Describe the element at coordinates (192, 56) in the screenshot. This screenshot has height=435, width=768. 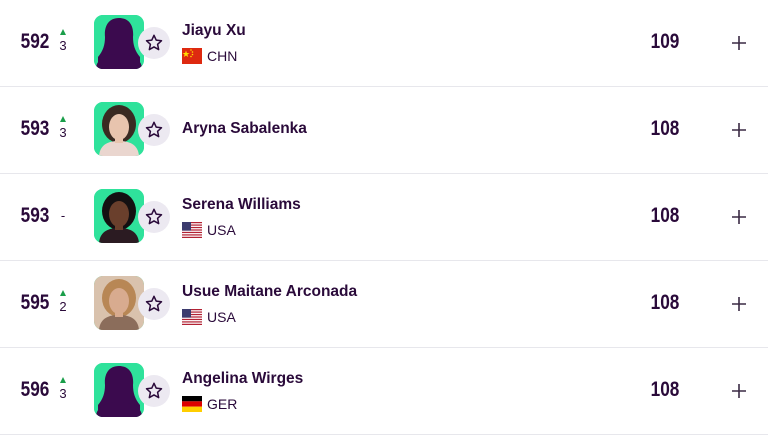
I see `china-flag` at that location.